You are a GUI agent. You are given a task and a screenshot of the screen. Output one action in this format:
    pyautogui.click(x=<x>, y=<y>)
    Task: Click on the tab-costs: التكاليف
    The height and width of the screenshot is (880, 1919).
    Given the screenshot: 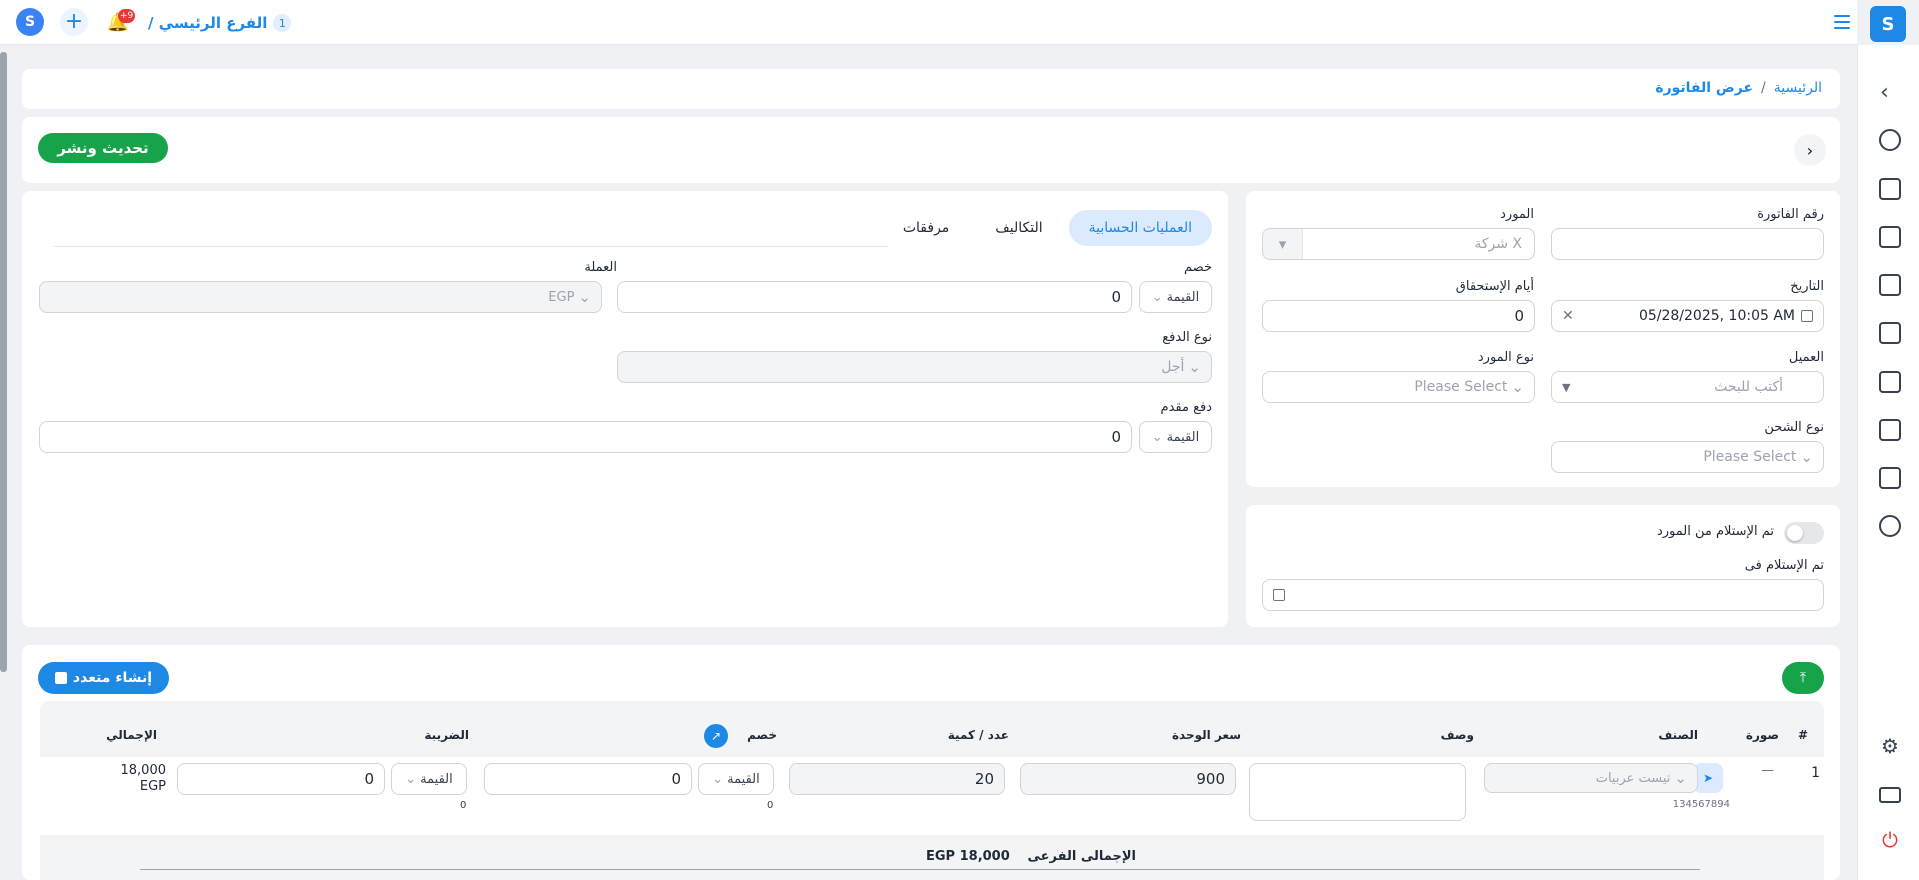 What is the action you would take?
    pyautogui.click(x=1018, y=228)
    